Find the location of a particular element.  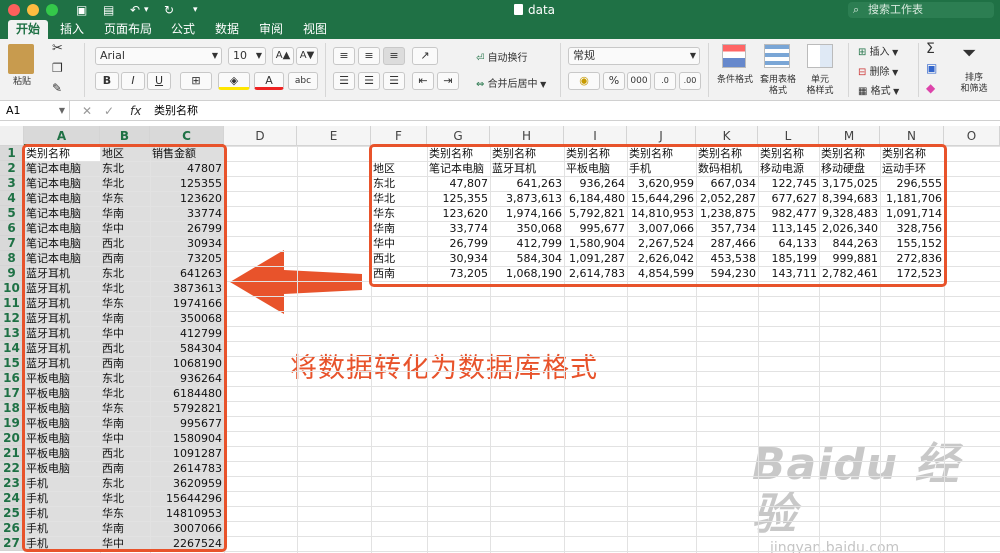

column-header-f: F is located at coordinates (399, 136).